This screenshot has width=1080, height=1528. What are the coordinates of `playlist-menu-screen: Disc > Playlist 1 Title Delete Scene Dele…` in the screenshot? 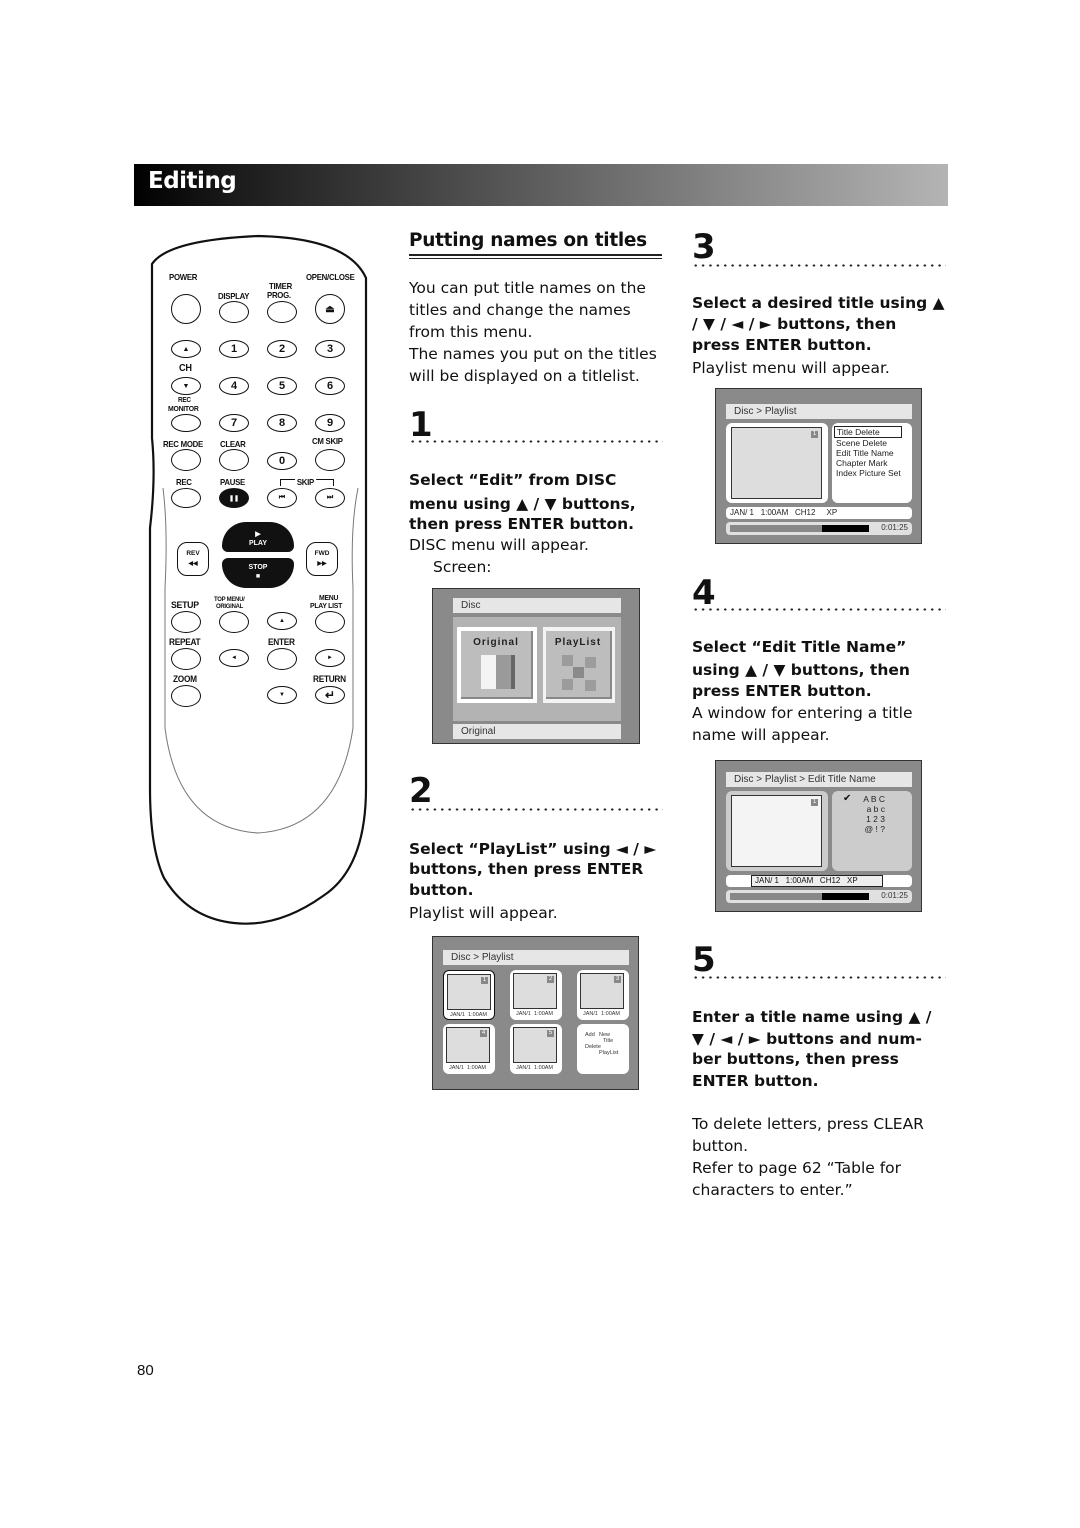 It's located at (818, 466).